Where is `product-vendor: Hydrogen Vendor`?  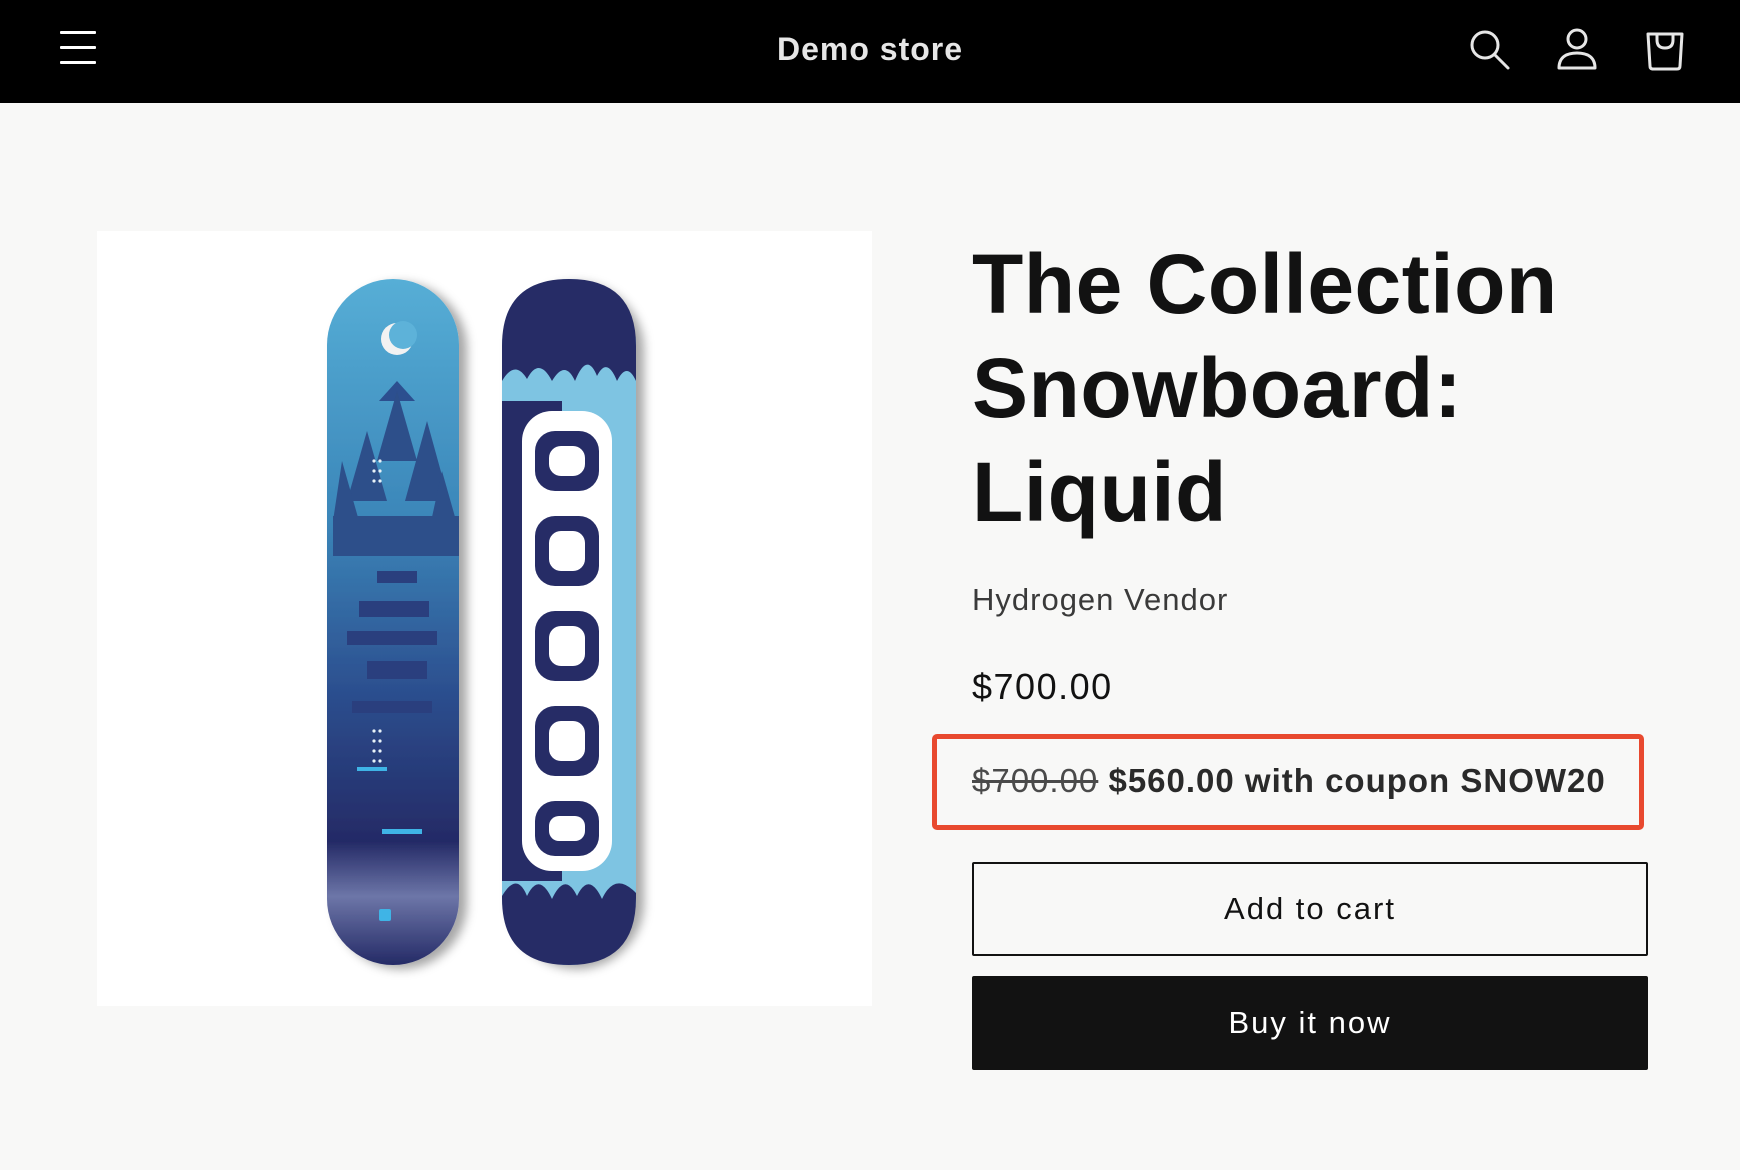
product-vendor: Hydrogen Vendor is located at coordinates (1100, 599).